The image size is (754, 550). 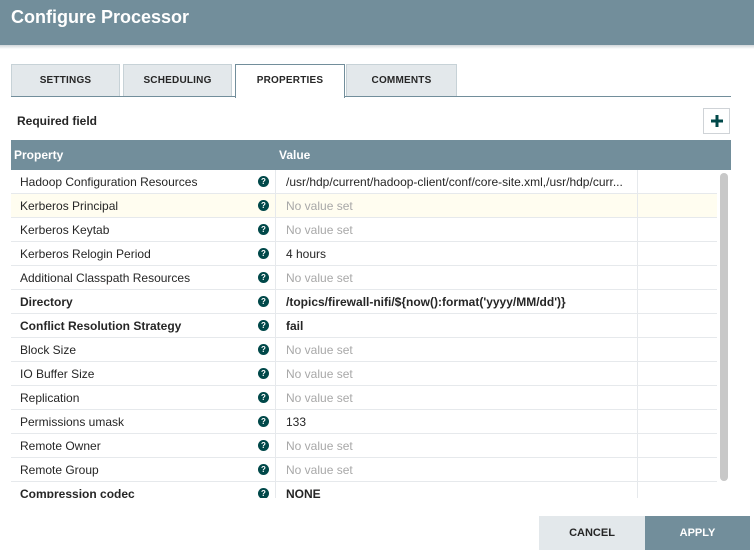 I want to click on property-value: fail, so click(x=461, y=326).